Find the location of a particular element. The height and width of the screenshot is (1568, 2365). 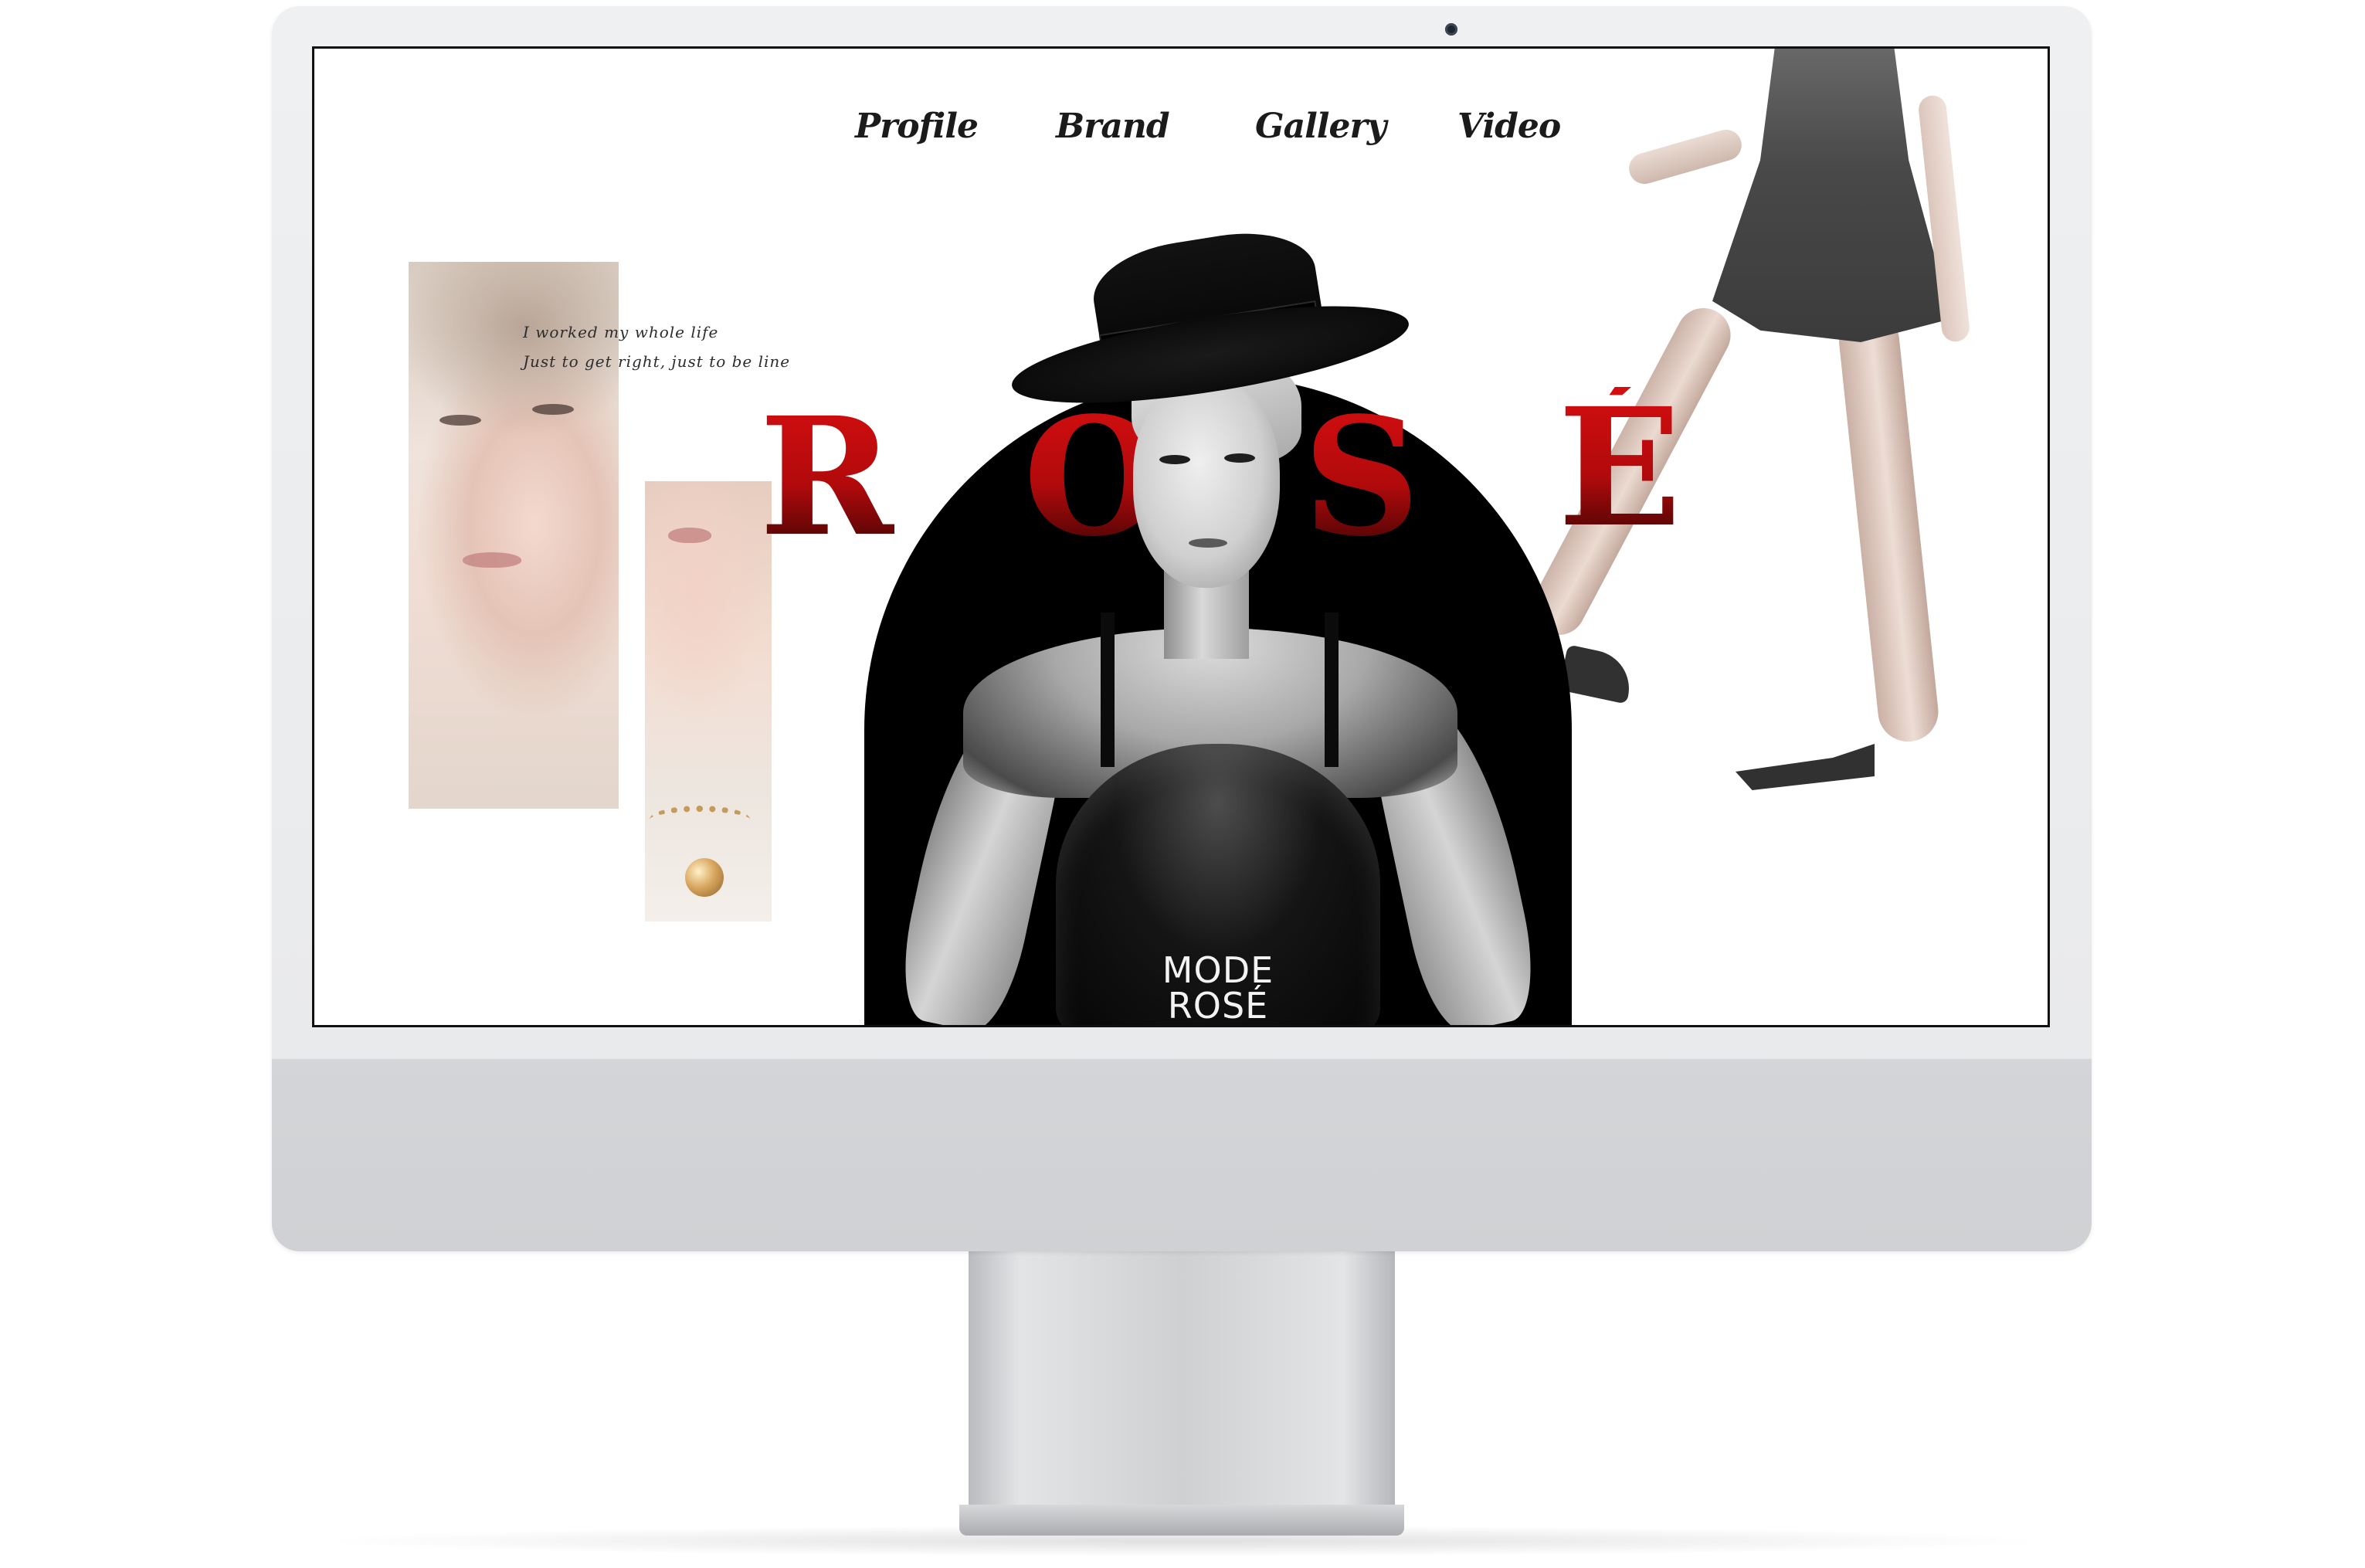

mode-rose-logo: MODE ROSÉ is located at coordinates (1218, 988).